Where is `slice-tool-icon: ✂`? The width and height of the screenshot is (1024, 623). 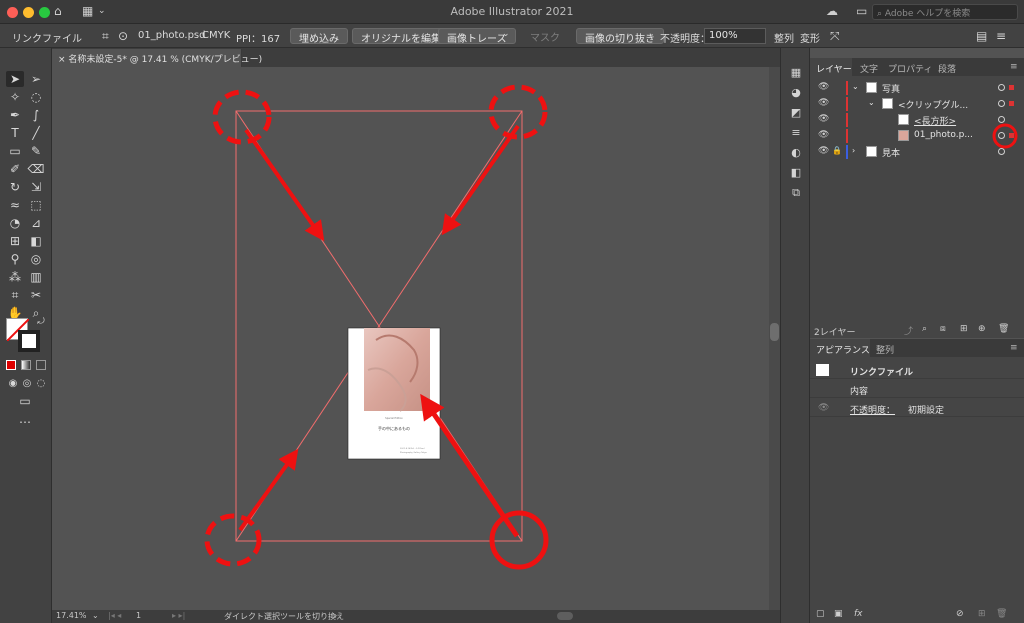 slice-tool-icon: ✂ is located at coordinates (36, 295).